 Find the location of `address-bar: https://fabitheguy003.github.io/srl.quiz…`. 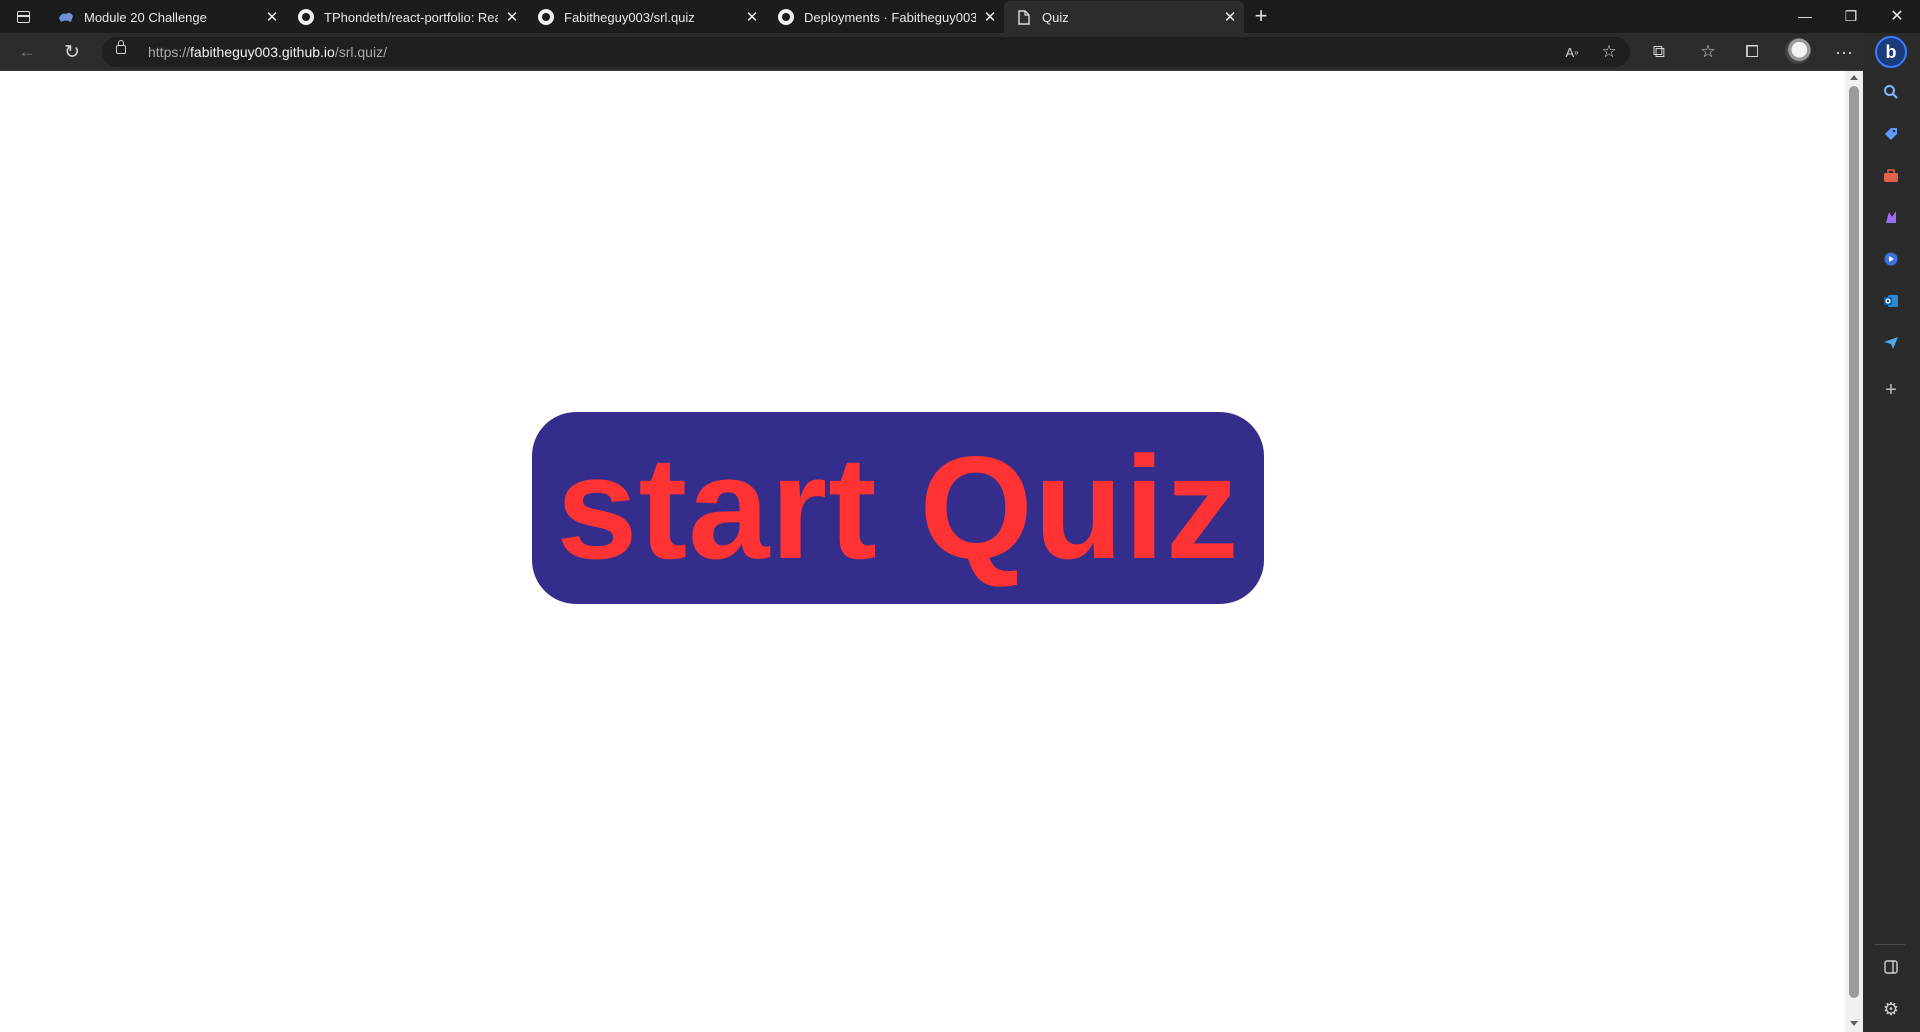

address-bar: https://fabitheguy003.github.io/srl.quiz… is located at coordinates (866, 52).